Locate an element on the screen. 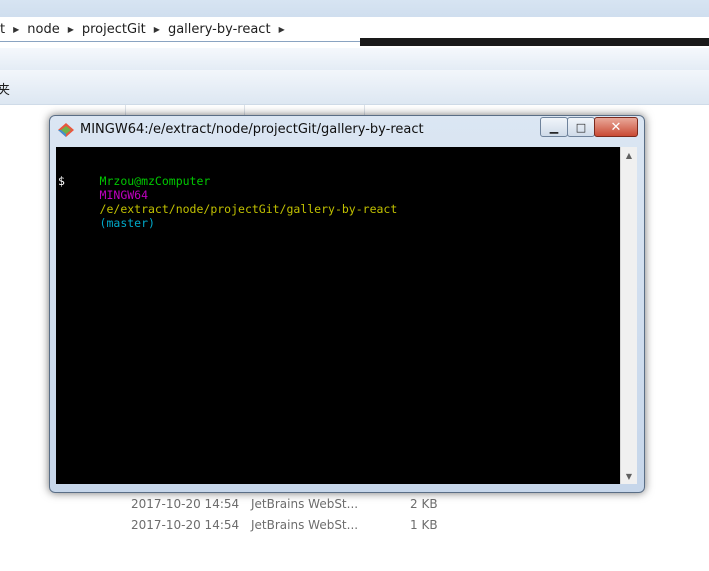  terminal-scrollbar: ▲ ▼ is located at coordinates (628, 315).